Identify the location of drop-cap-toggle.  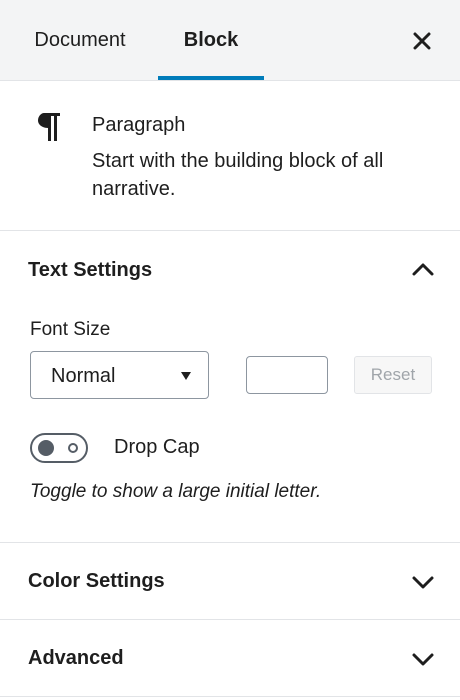
(59, 448).